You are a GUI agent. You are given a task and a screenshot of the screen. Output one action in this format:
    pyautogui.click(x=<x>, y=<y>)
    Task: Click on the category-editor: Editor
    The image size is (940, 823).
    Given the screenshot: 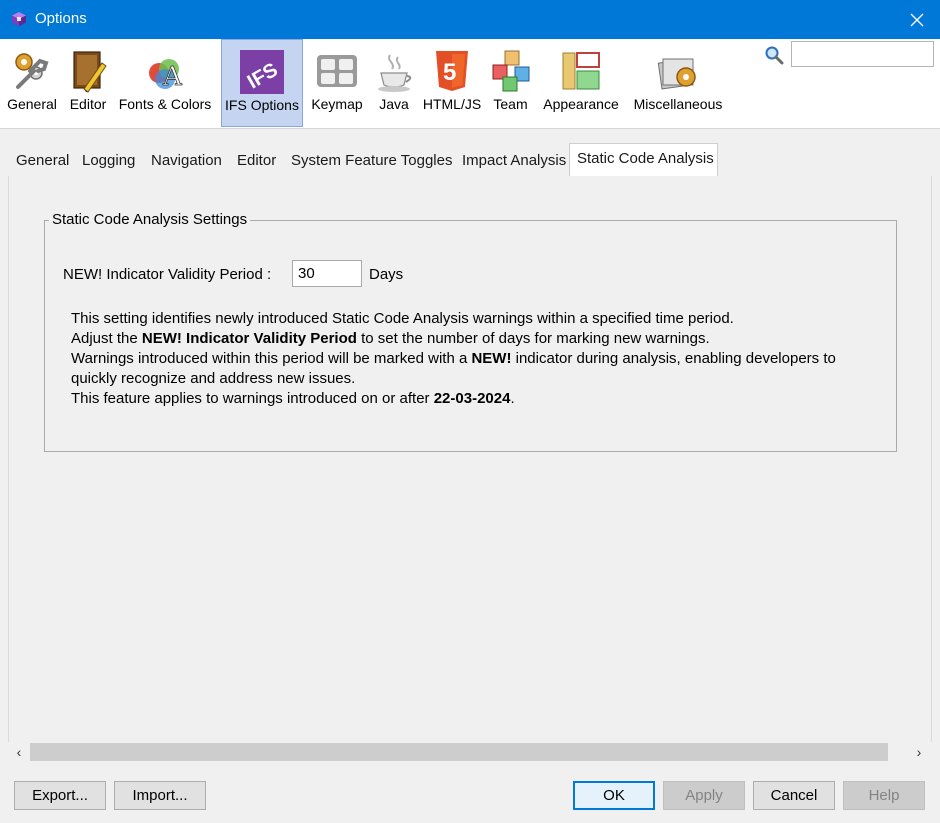 What is the action you would take?
    pyautogui.click(x=88, y=83)
    